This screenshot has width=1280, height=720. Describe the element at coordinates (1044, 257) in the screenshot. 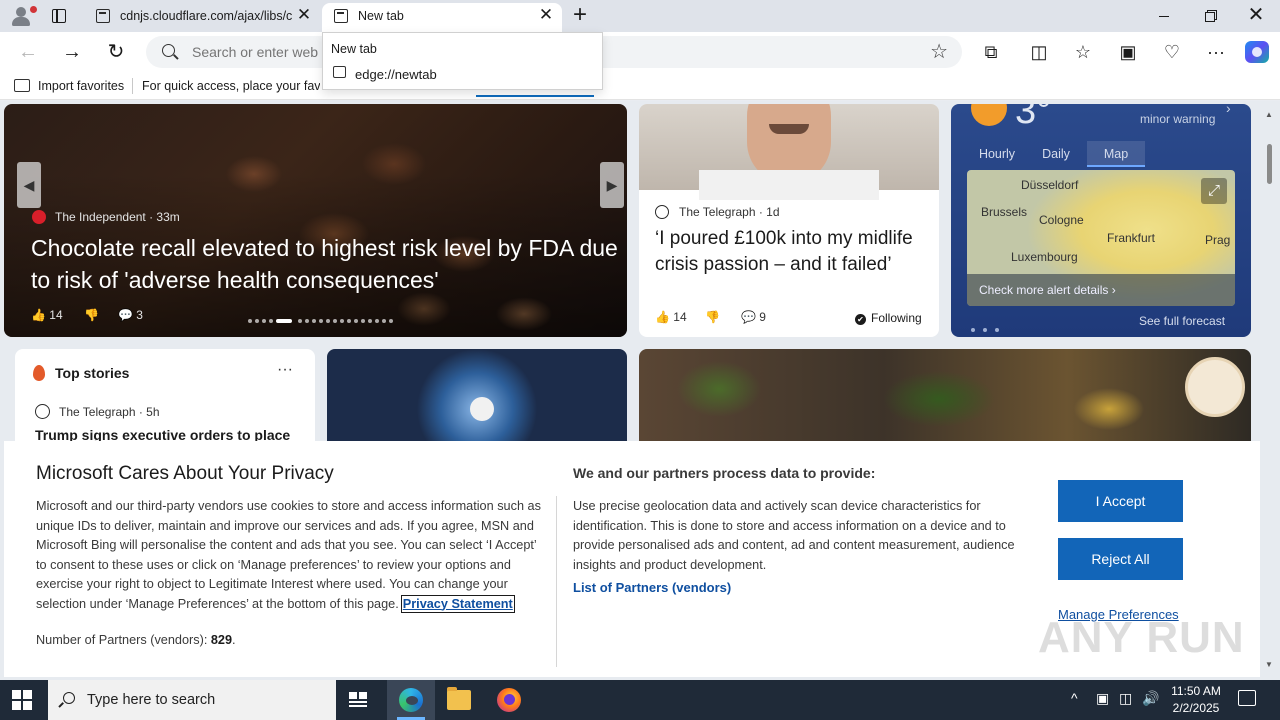

I see `map-label: Luxembourg` at that location.